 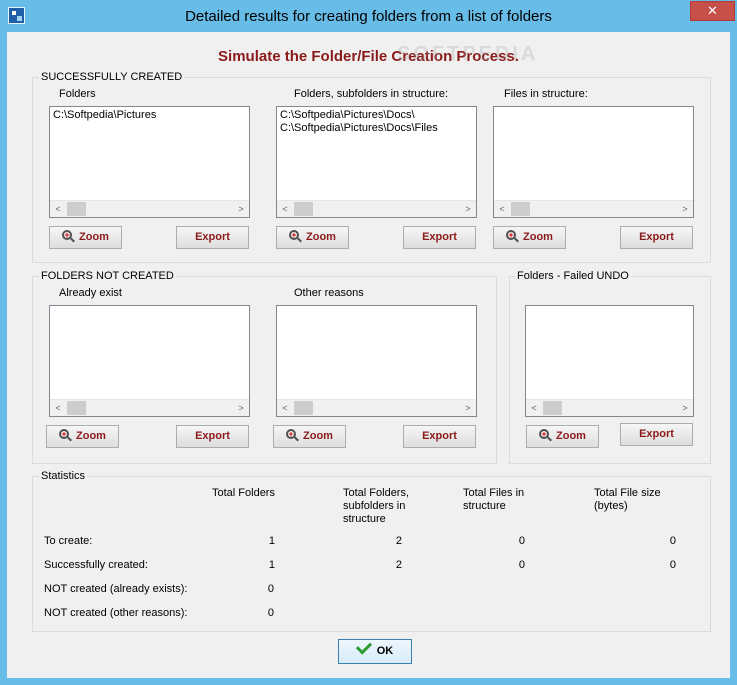 What do you see at coordinates (309, 436) in the screenshot?
I see `zoom-other-reasons-button: + Zoom` at bounding box center [309, 436].